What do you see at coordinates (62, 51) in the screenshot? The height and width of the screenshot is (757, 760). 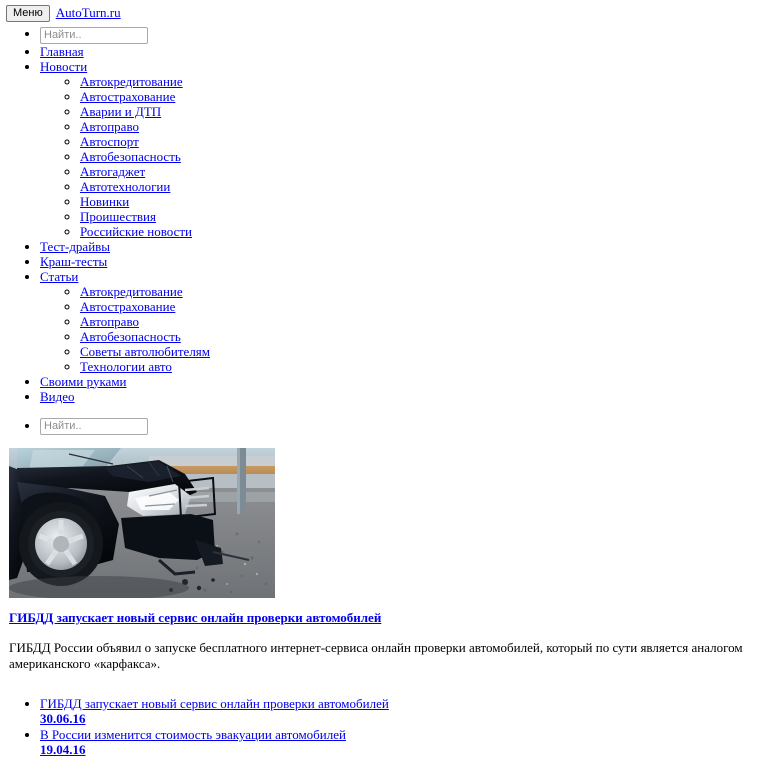 I see `nav-link-glavnaya: Главная` at bounding box center [62, 51].